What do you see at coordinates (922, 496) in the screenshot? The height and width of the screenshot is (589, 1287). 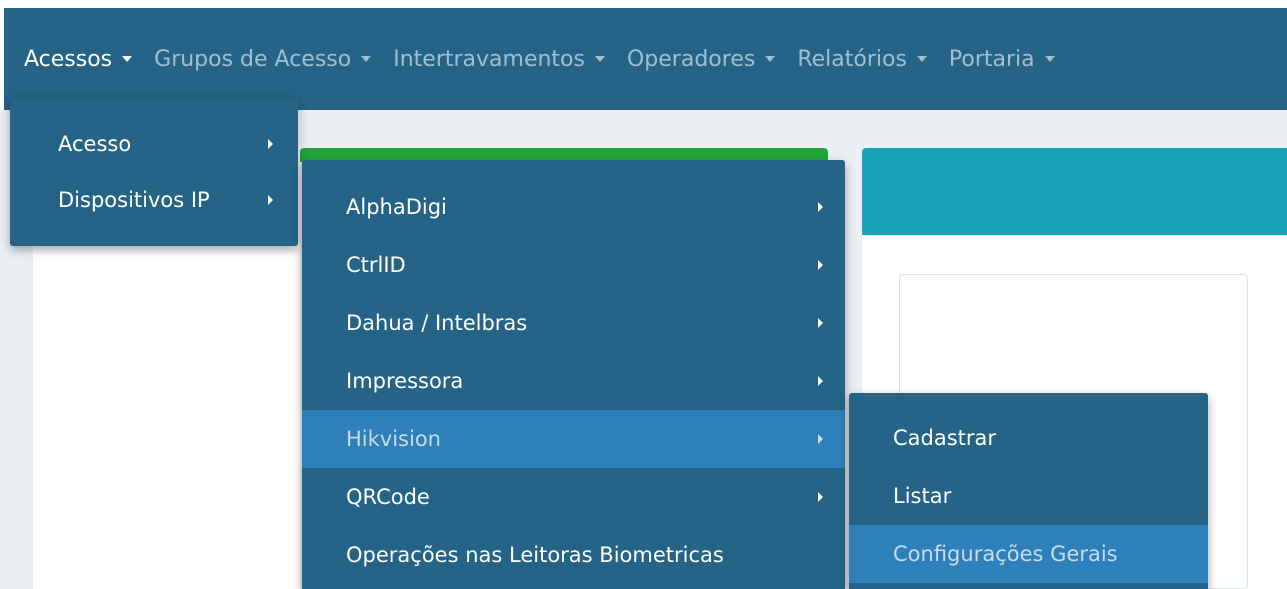 I see `menu-item-listar-label: Listar` at bounding box center [922, 496].